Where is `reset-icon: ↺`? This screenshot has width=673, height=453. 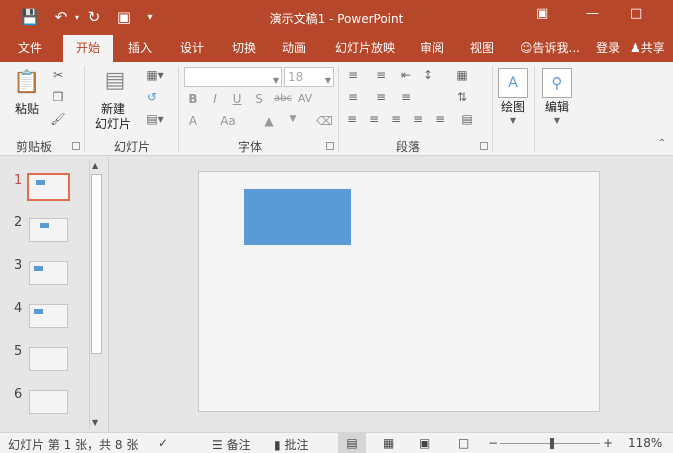
reset-icon: ↺ is located at coordinates (152, 97).